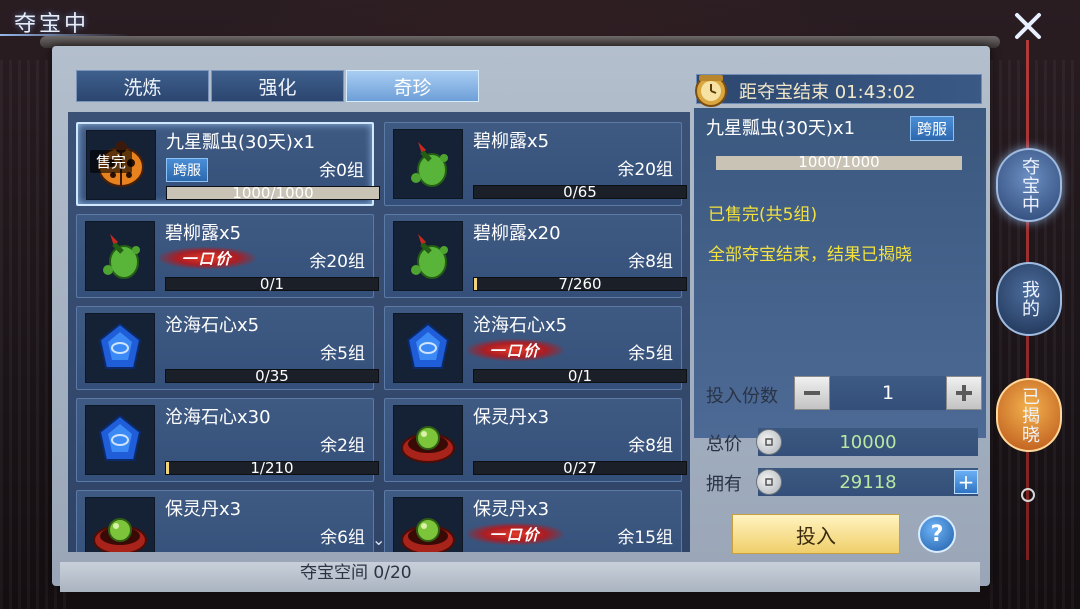  I want to click on item-progress-text: 7/260, so click(580, 284).